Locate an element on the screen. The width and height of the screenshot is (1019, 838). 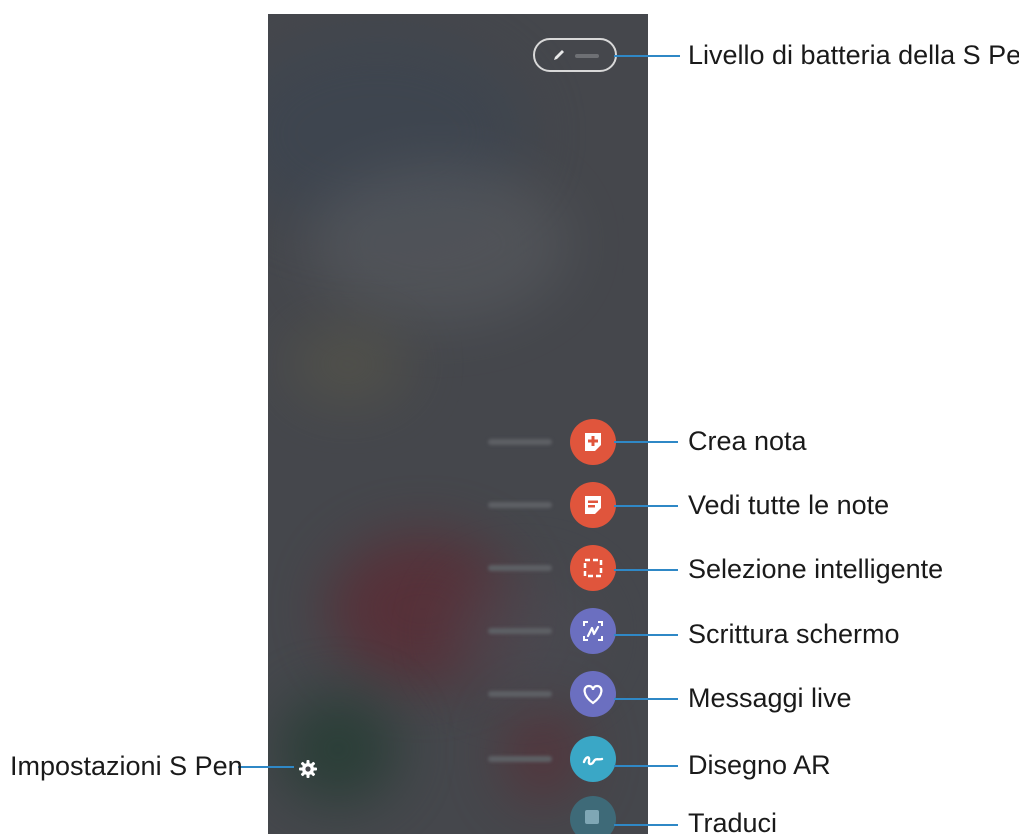
callout-settings: Impostazioni S Pen is located at coordinates (126, 766).